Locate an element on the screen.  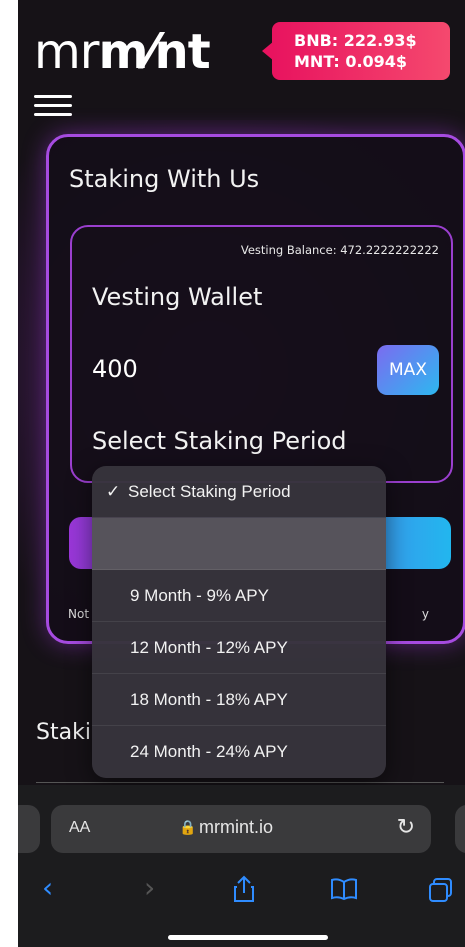
url-text: mrmint.io is located at coordinates (236, 827).